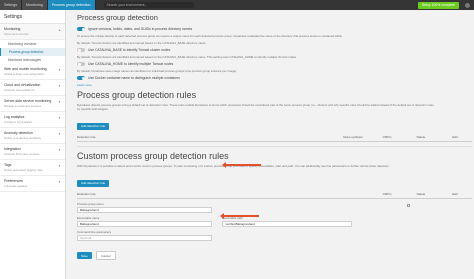 This screenshot has width=474, height=279. What do you see at coordinates (71, 5) in the screenshot?
I see `breadcrumb-current: Process group detection` at bounding box center [71, 5].